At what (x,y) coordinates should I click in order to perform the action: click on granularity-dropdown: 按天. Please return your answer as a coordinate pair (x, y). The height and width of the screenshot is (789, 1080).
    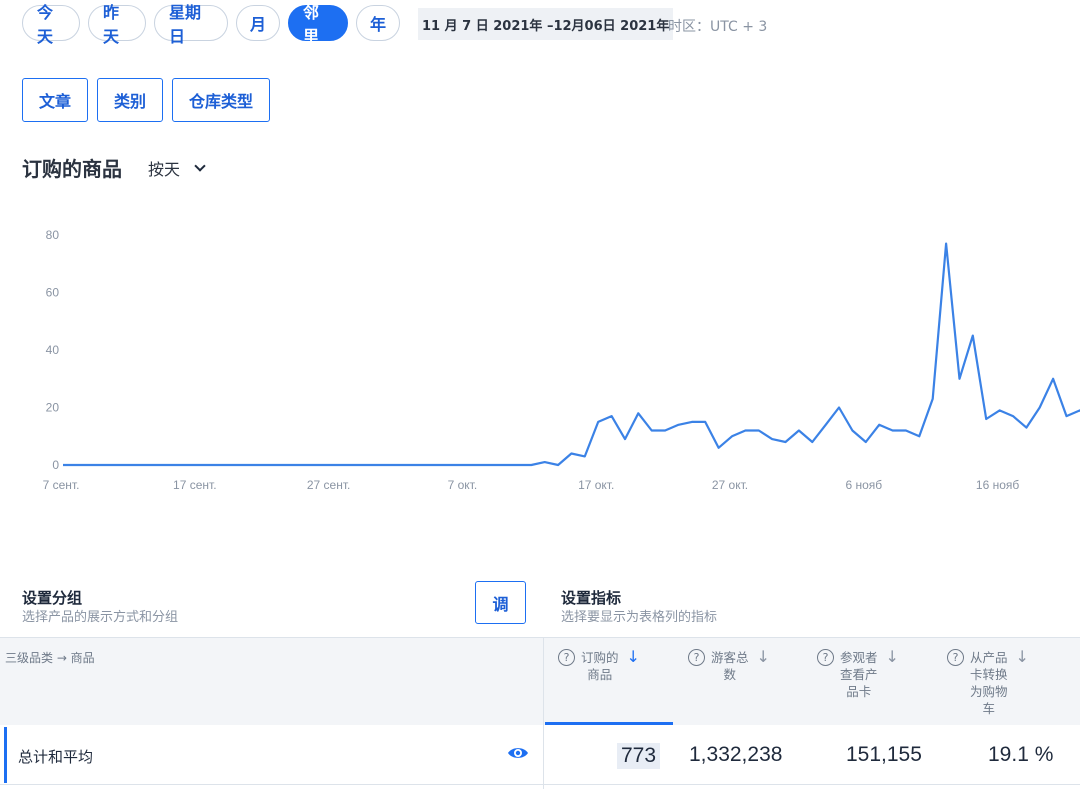
    Looking at the image, I should click on (177, 168).